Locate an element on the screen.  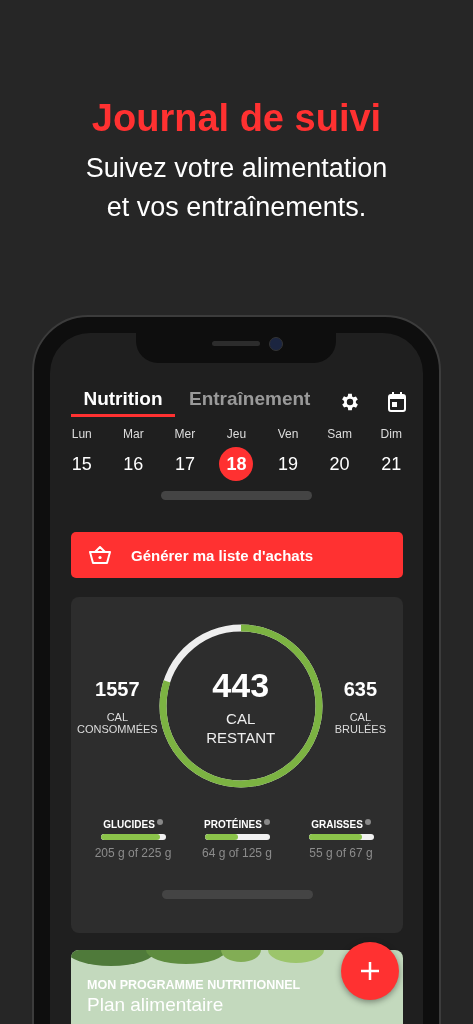
subtitle: Suivez votre alimentation is located at coordinates (236, 168).